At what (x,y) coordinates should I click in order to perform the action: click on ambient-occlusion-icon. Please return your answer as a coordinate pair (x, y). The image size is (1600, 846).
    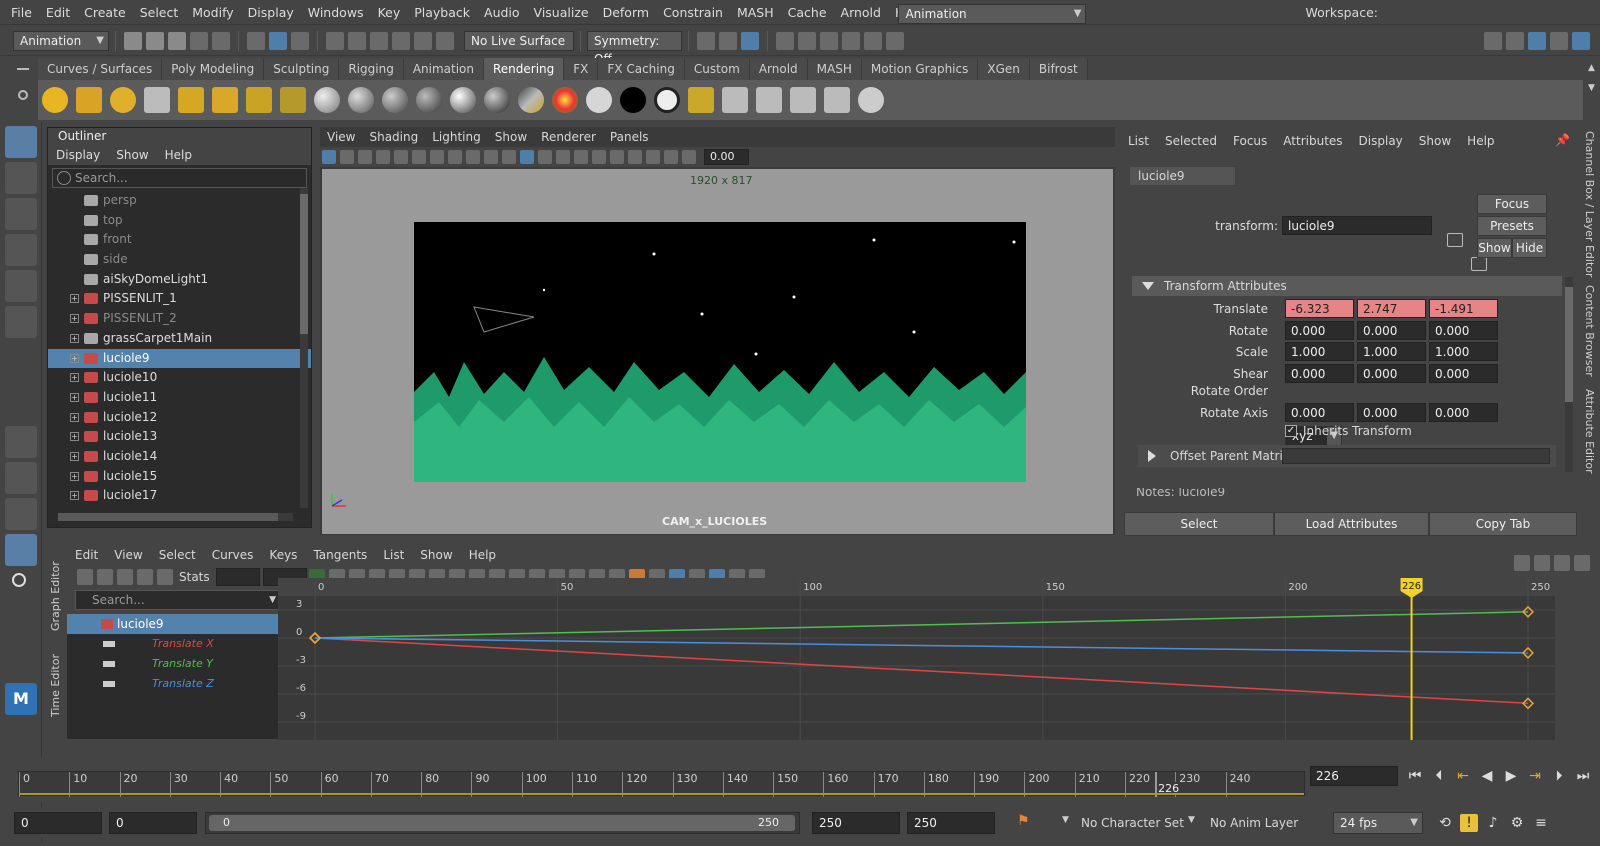
    Looking at the image, I should click on (635, 157).